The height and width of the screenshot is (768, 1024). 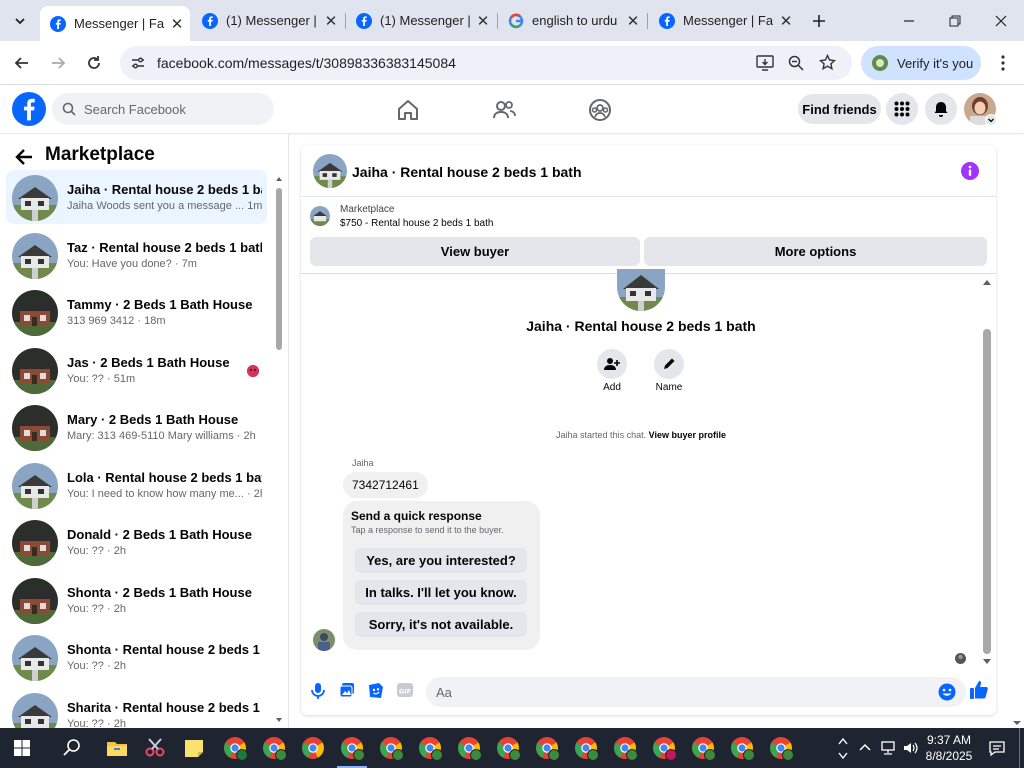 What do you see at coordinates (949, 748) in the screenshot?
I see `system-clock: 9:37 AM 8/8/2025` at bounding box center [949, 748].